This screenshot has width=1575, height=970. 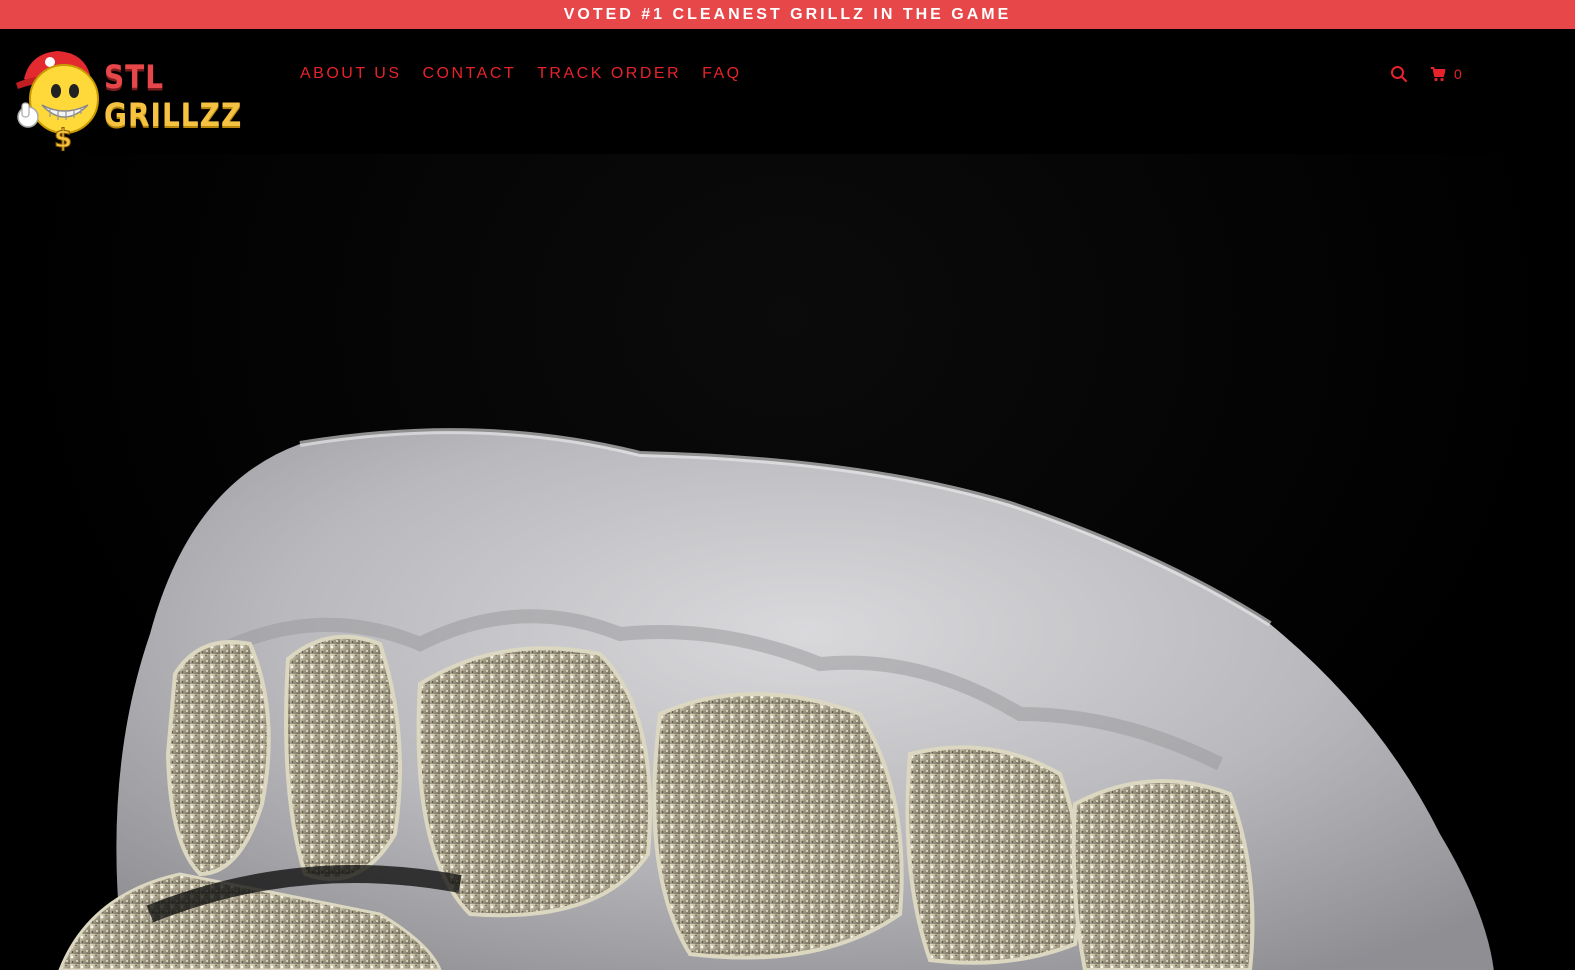 What do you see at coordinates (722, 74) in the screenshot?
I see `nav-faq: FAQ` at bounding box center [722, 74].